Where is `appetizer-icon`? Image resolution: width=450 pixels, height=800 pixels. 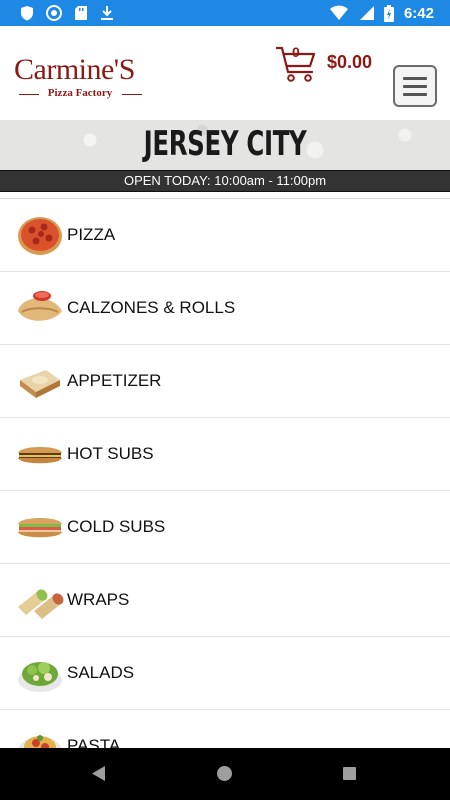 appetizer-icon is located at coordinates (40, 384).